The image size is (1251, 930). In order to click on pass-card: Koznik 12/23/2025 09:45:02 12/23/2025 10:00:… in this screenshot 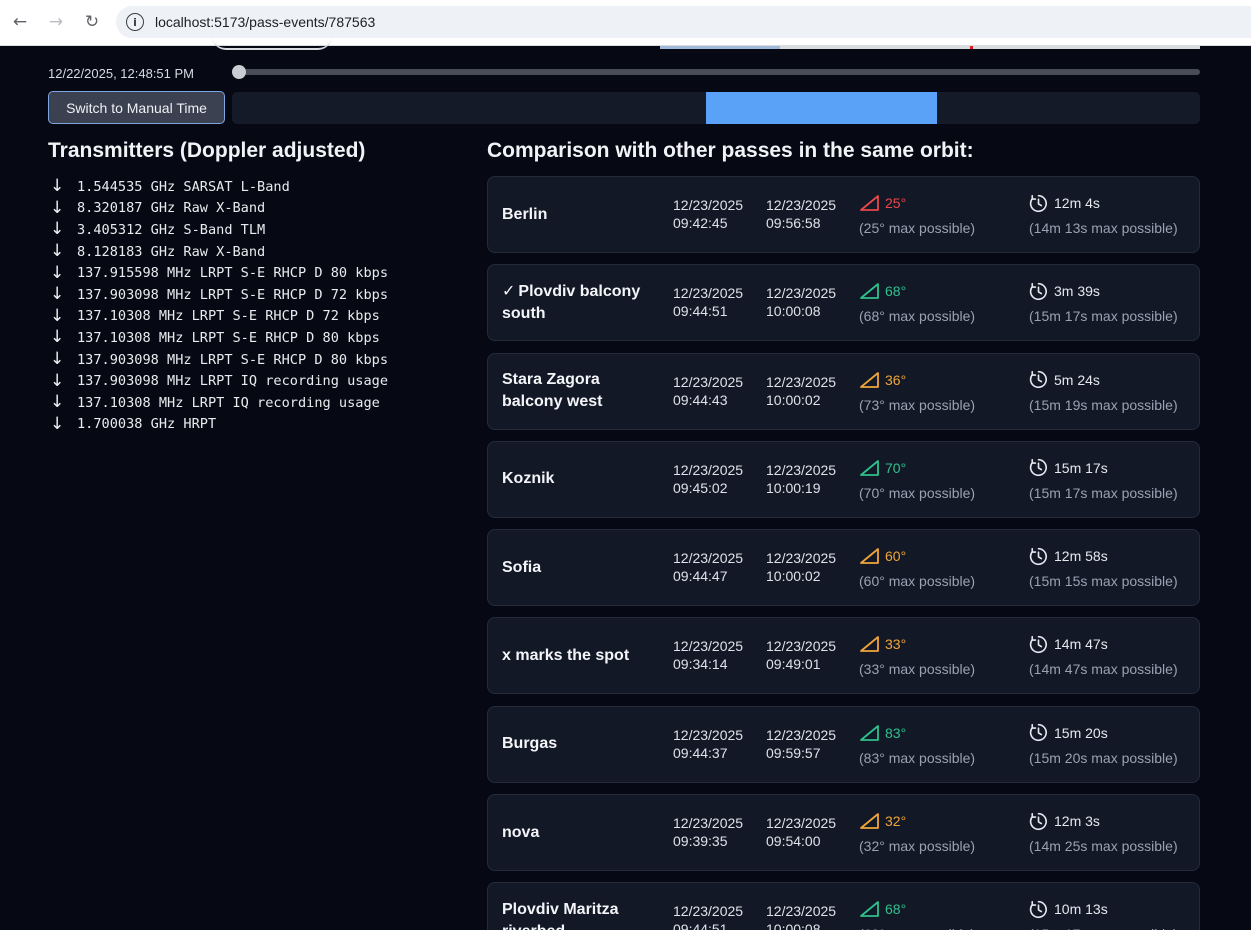, I will do `click(843, 479)`.